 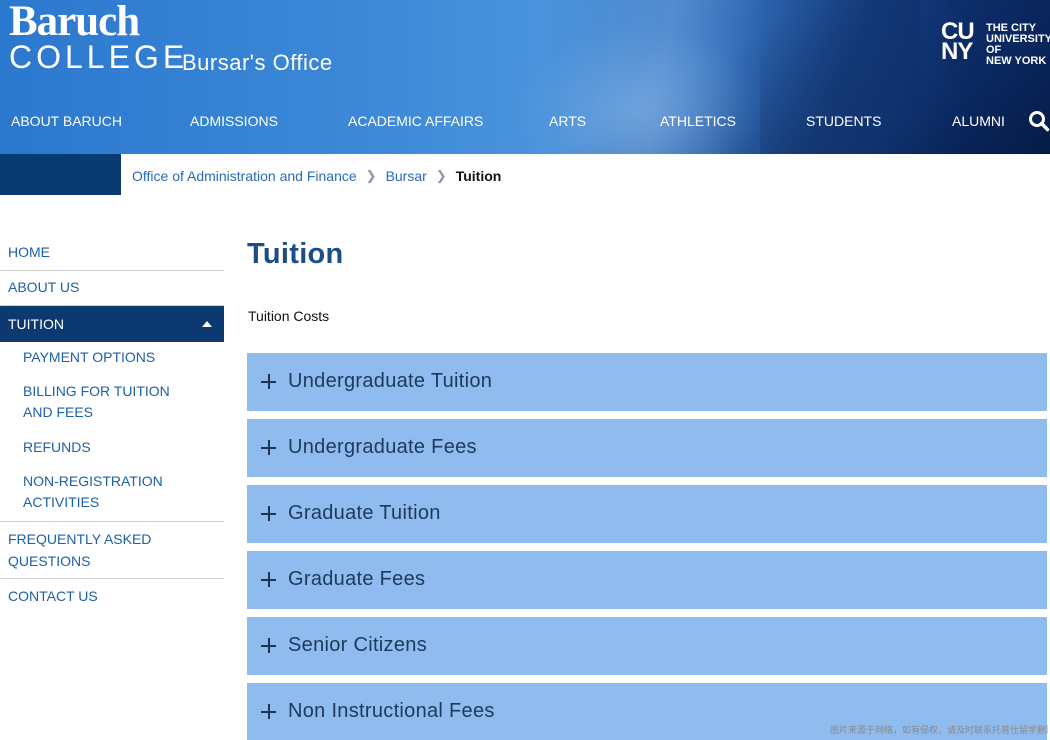 I want to click on sidebar-item-label-line: FREQUENTLY ASKED, so click(x=80, y=539).